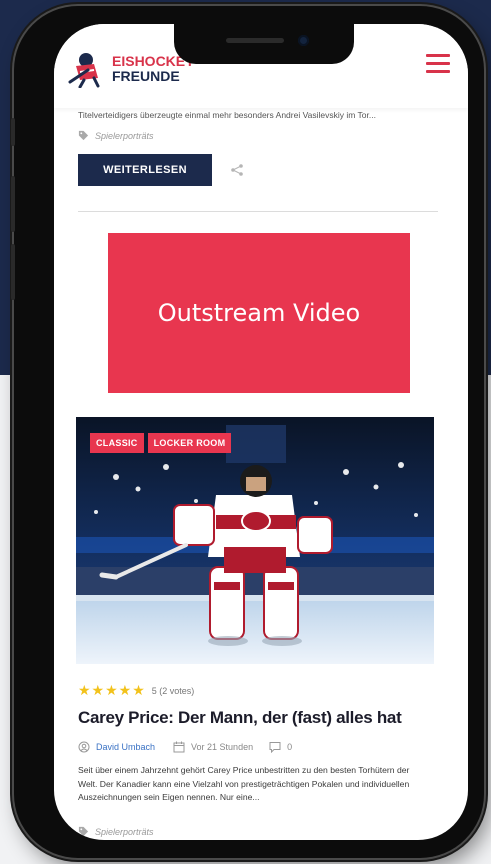  What do you see at coordinates (189, 443) in the screenshot?
I see `category-badge: LOCKER ROOM` at bounding box center [189, 443].